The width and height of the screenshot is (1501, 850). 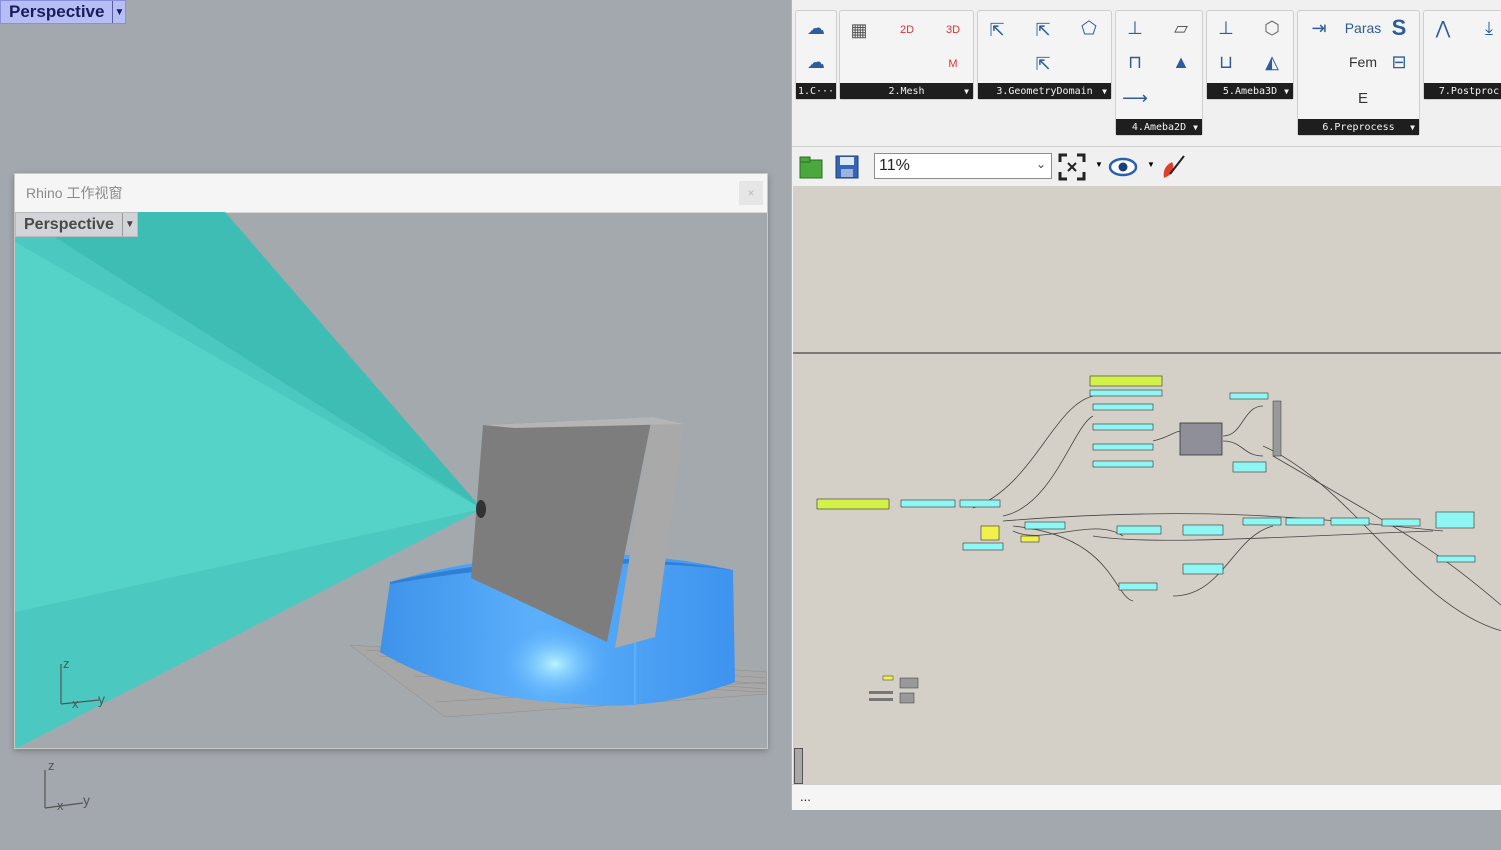 I want to click on ribbon-group-cloud: ☁ ☁ 1.C···, so click(x=816, y=55).